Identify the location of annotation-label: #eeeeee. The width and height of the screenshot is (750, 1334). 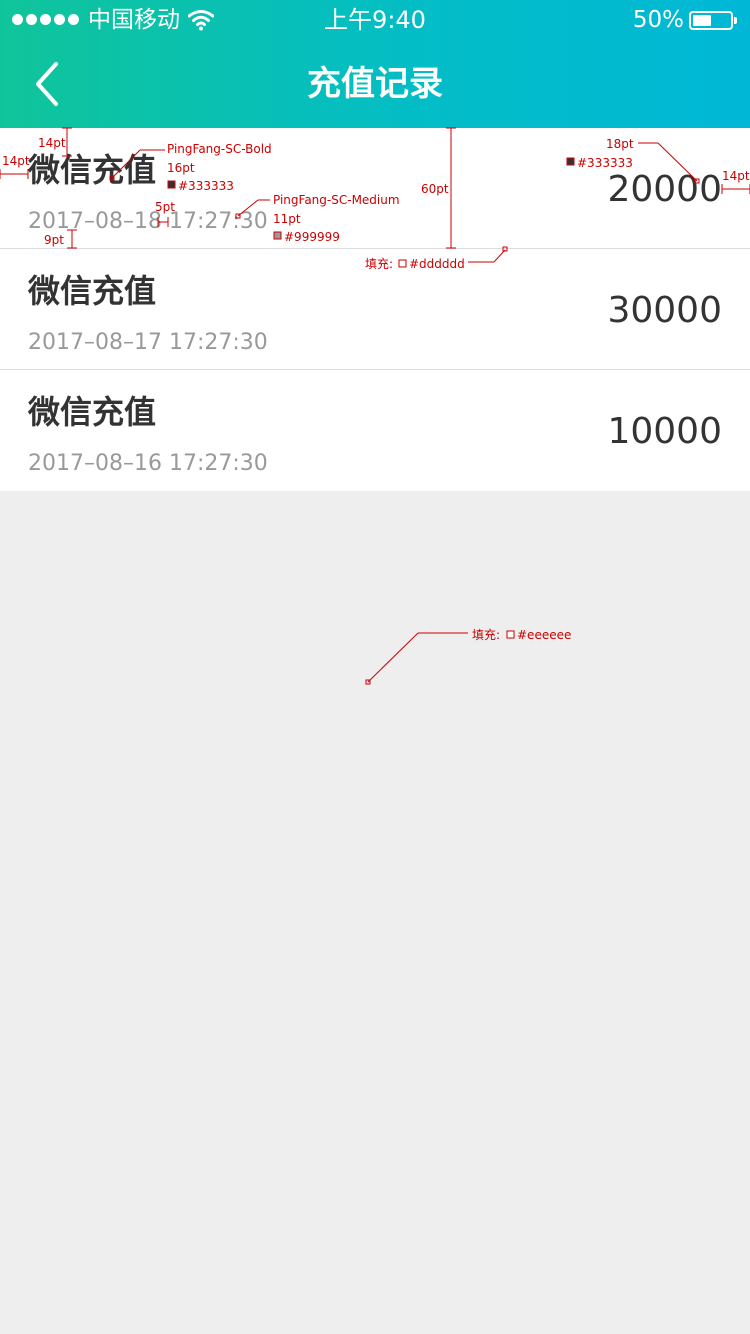
(544, 635).